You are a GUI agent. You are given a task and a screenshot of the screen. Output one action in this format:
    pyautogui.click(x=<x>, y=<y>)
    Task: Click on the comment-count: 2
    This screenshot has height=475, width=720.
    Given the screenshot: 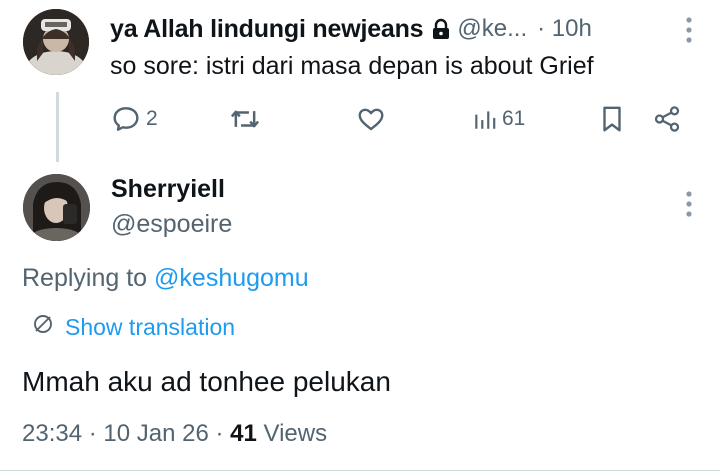 What is the action you would take?
    pyautogui.click(x=152, y=118)
    